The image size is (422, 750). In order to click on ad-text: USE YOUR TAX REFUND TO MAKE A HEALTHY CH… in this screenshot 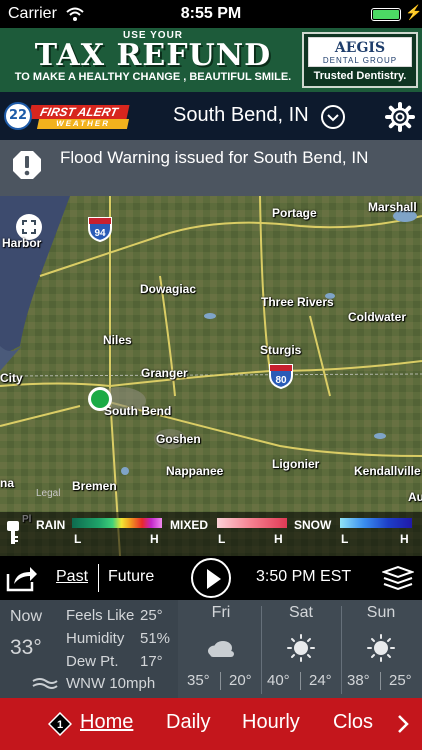, I will do `click(153, 60)`.